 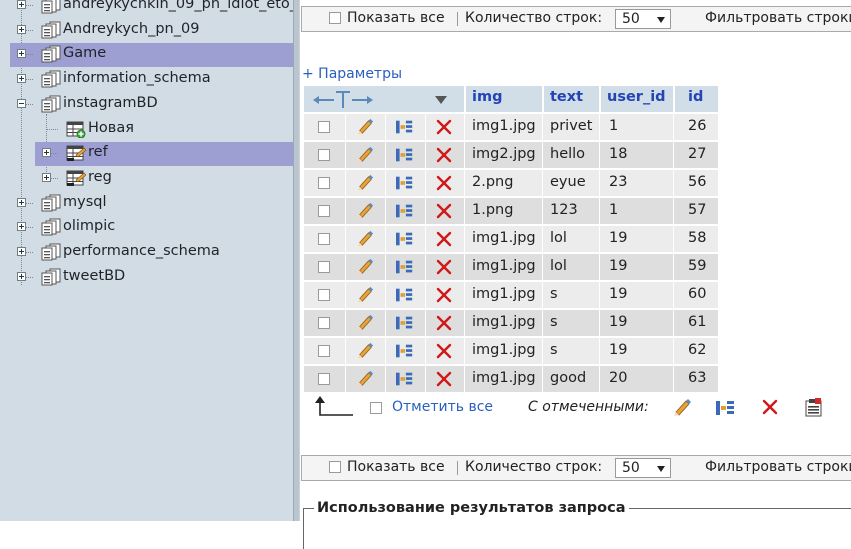 What do you see at coordinates (151, 55) in the screenshot?
I see `tree-database-game: Game` at bounding box center [151, 55].